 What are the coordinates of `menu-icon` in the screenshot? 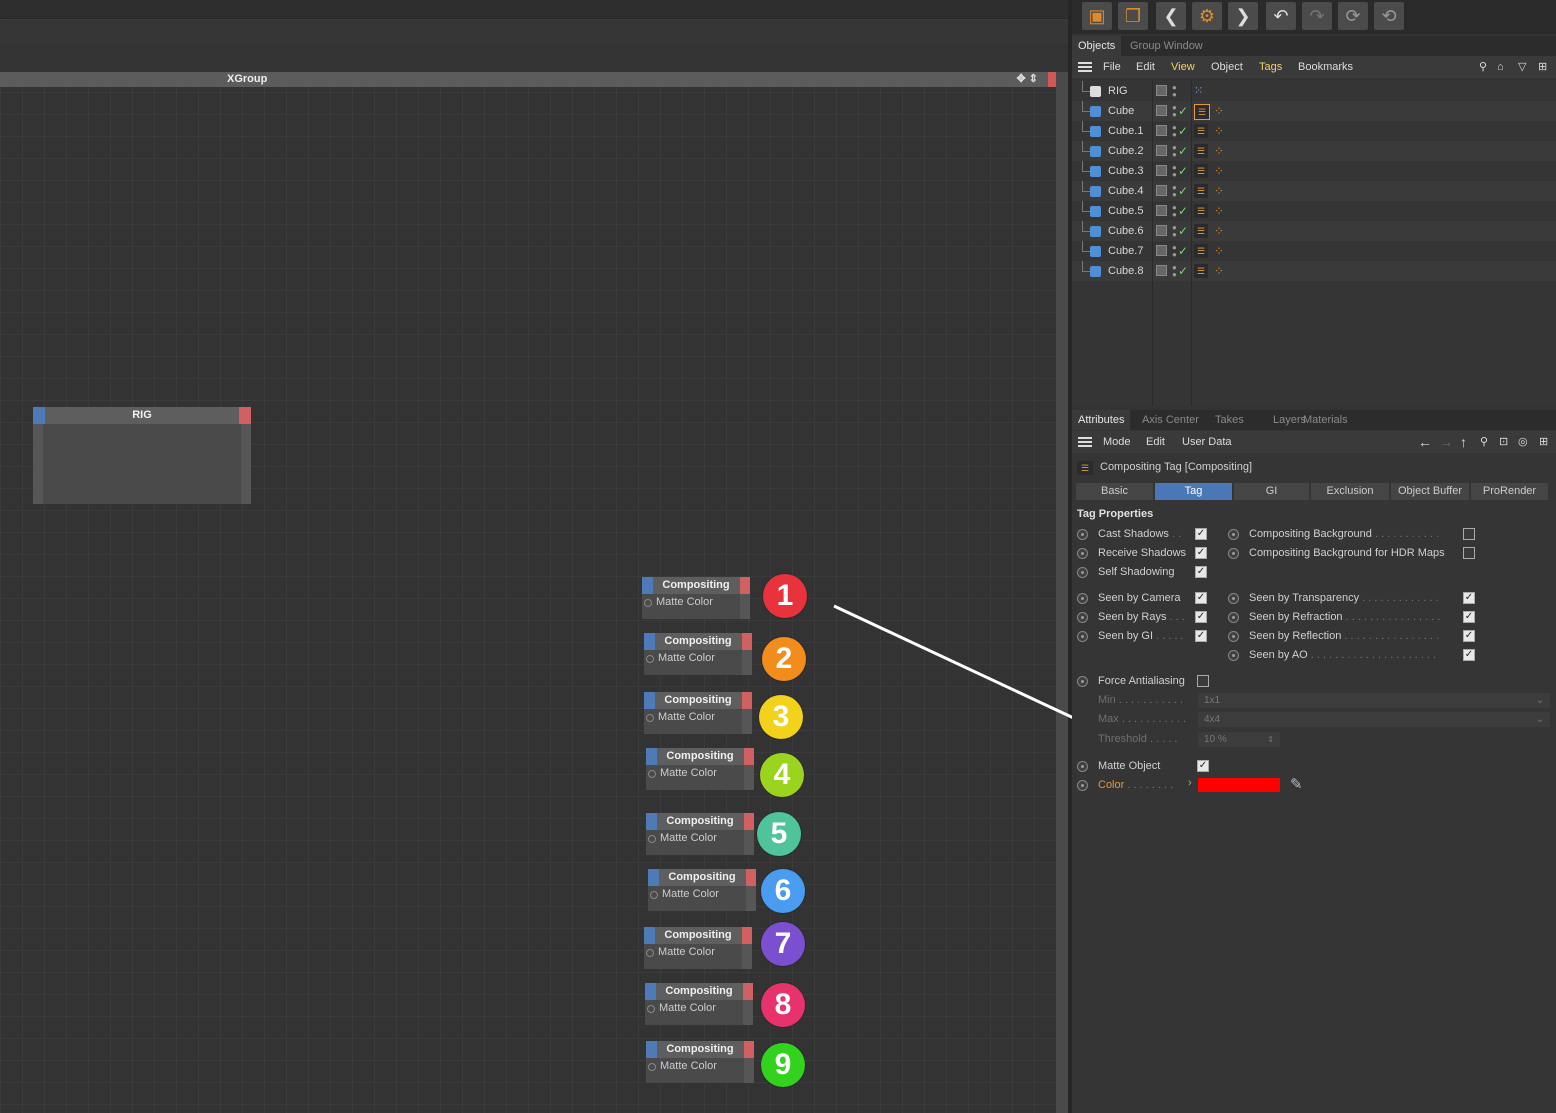 It's located at (1085, 442).